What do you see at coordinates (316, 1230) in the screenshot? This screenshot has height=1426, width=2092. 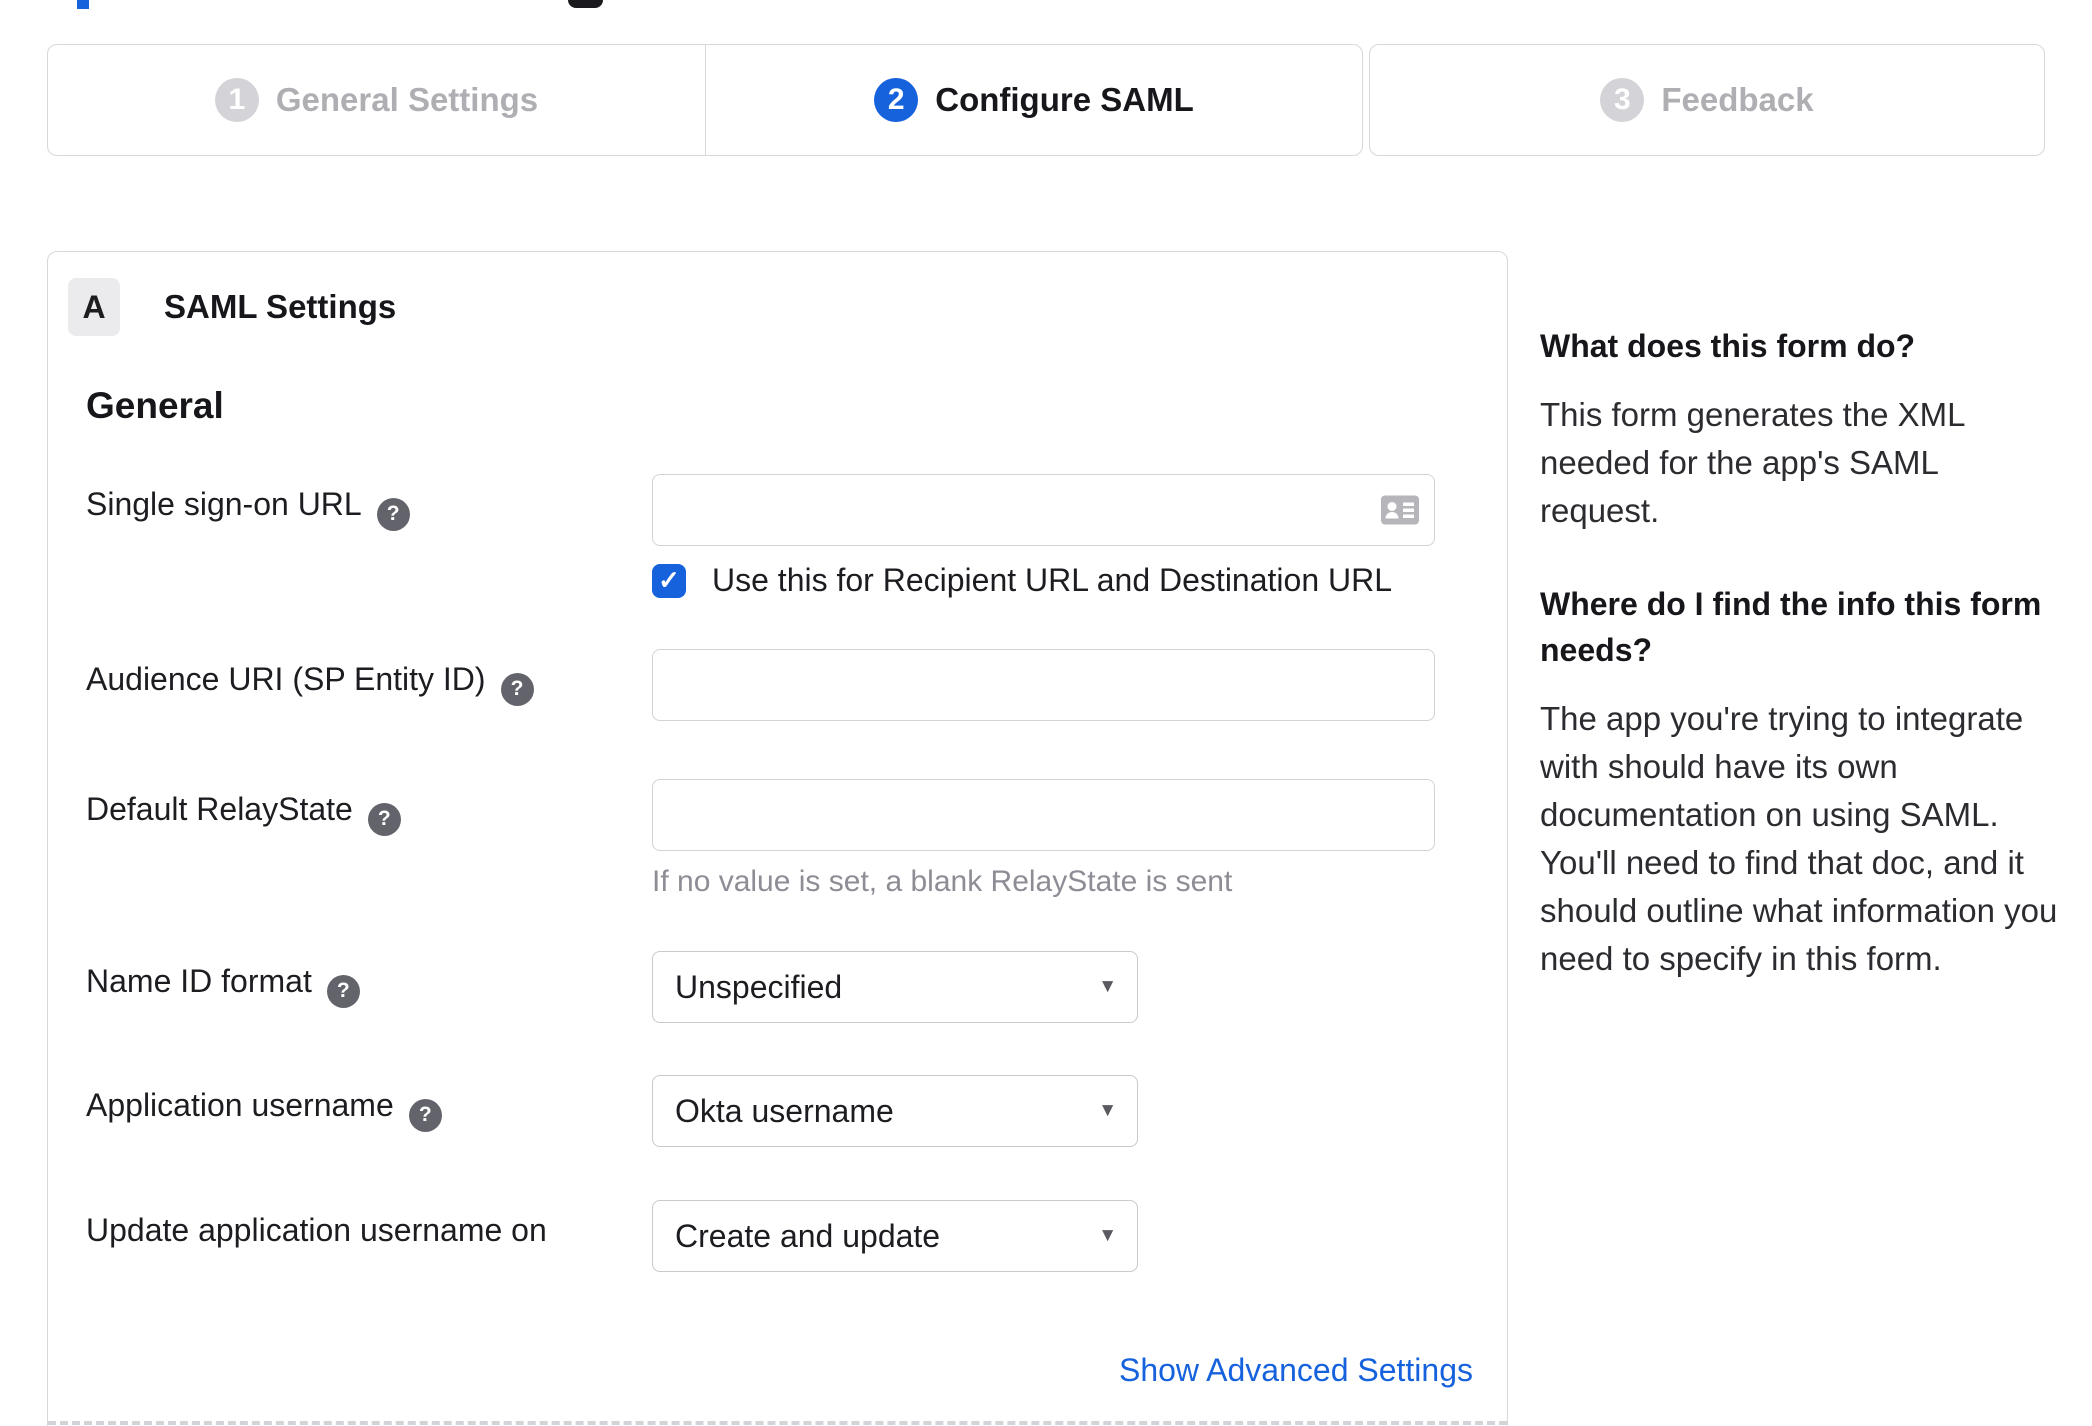 I see `update-username-label-text: Update application username on` at bounding box center [316, 1230].